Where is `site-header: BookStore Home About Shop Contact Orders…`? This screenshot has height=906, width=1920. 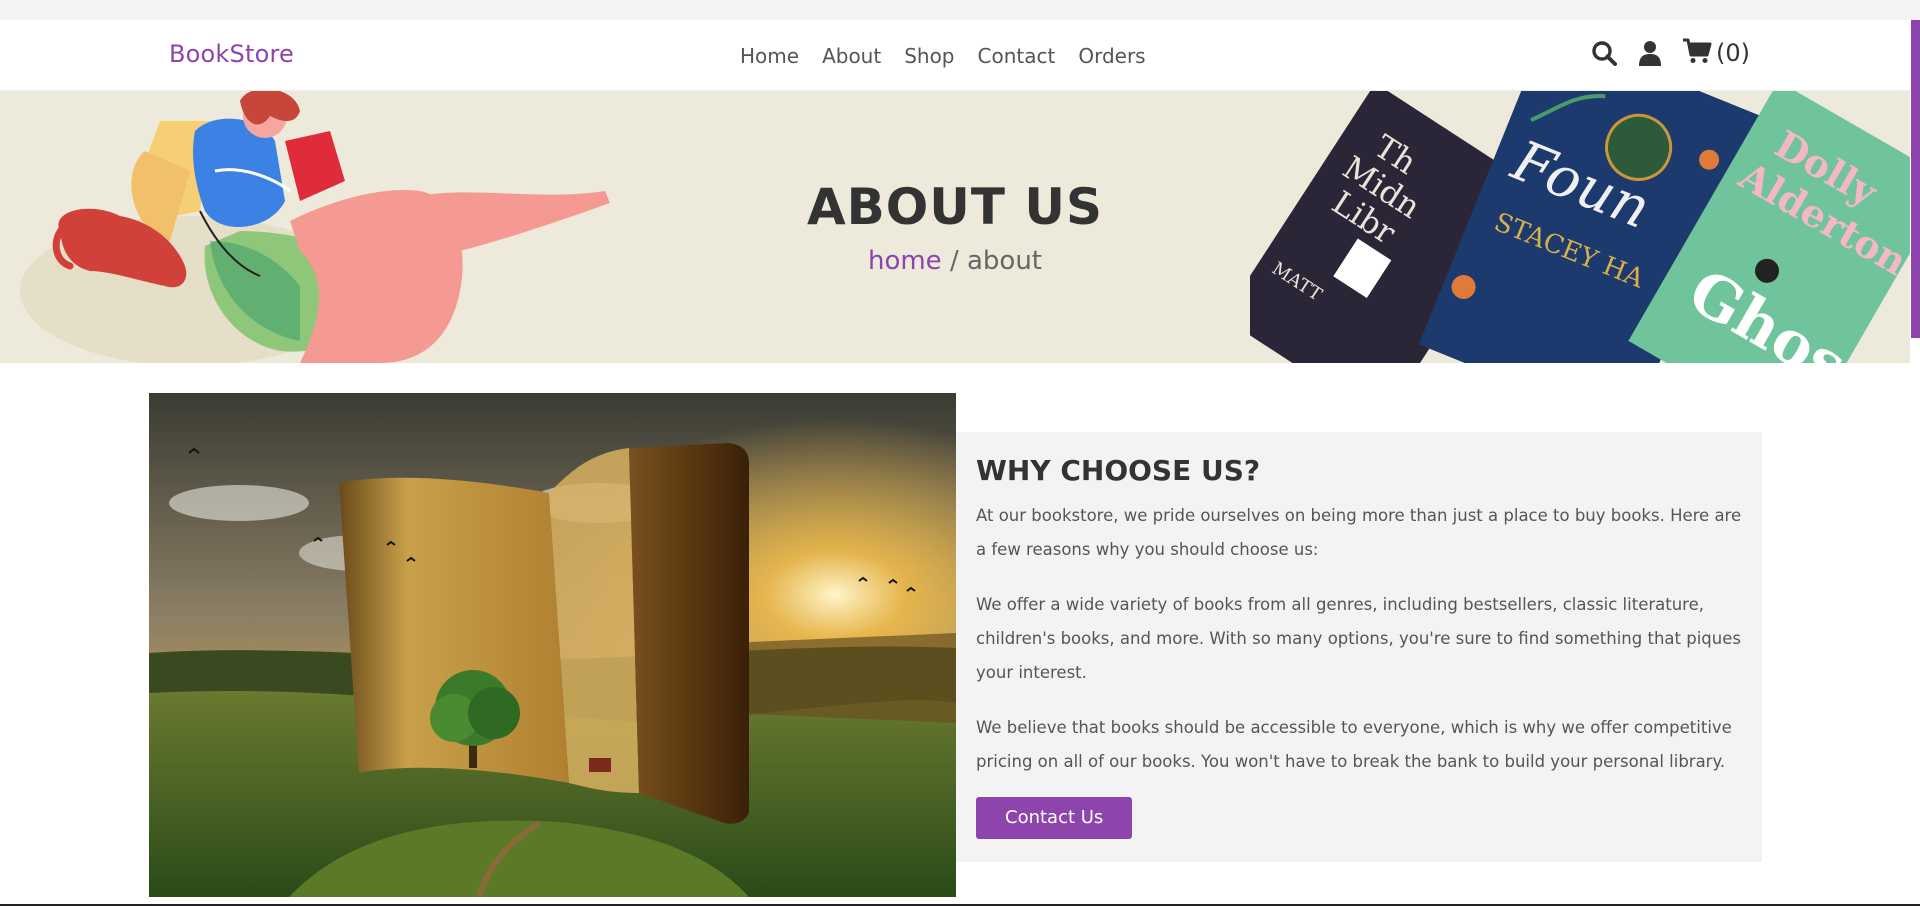
site-header: BookStore Home About Shop Contact Orders… is located at coordinates (955, 55).